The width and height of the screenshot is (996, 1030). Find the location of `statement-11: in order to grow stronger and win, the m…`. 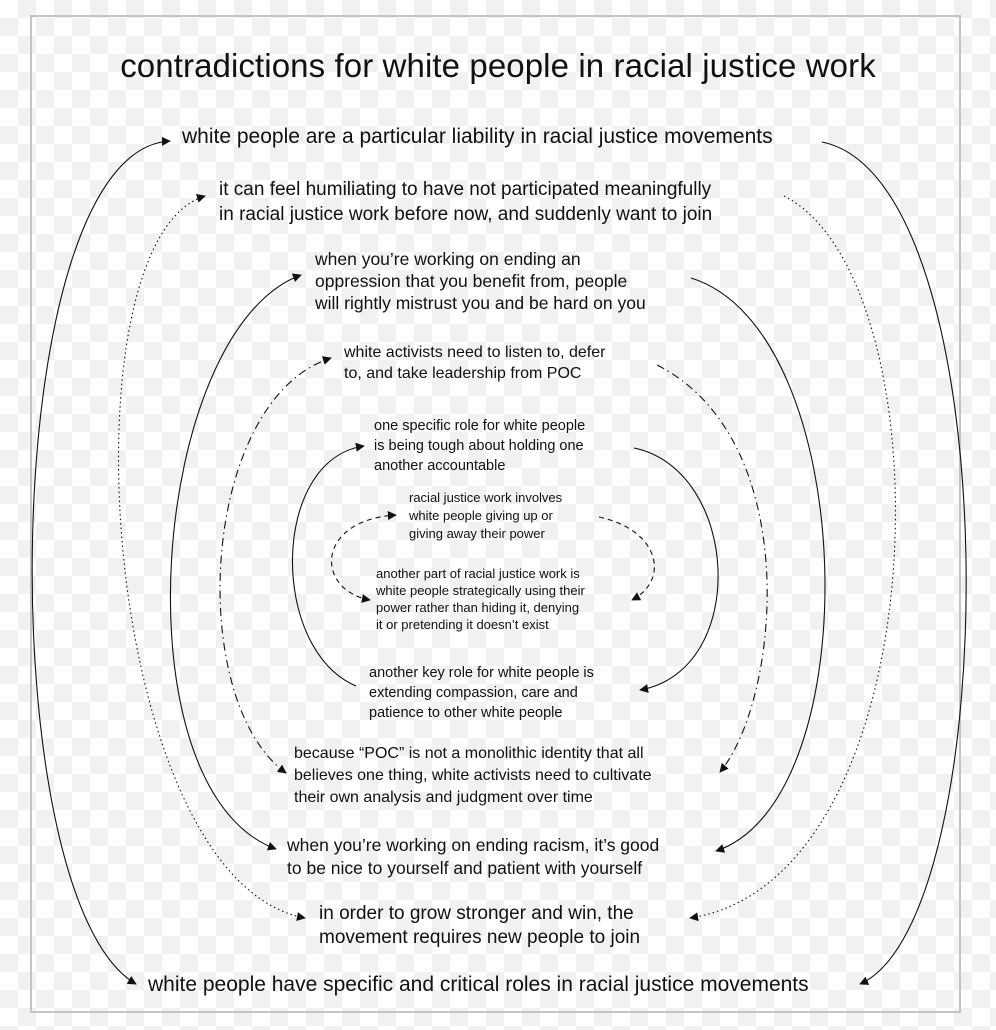

statement-11: in order to grow stronger and win, the m… is located at coordinates (480, 925).